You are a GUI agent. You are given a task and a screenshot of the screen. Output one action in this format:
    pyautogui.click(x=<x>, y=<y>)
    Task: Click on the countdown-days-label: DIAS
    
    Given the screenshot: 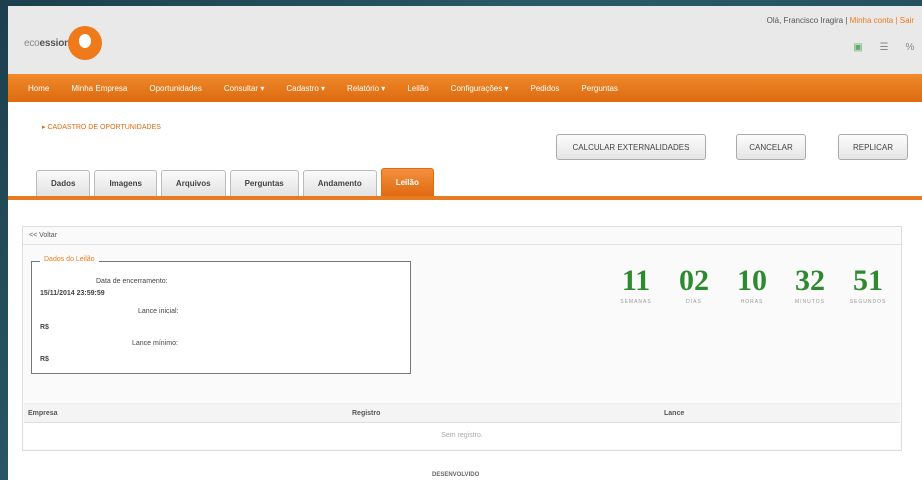 What is the action you would take?
    pyautogui.click(x=694, y=302)
    